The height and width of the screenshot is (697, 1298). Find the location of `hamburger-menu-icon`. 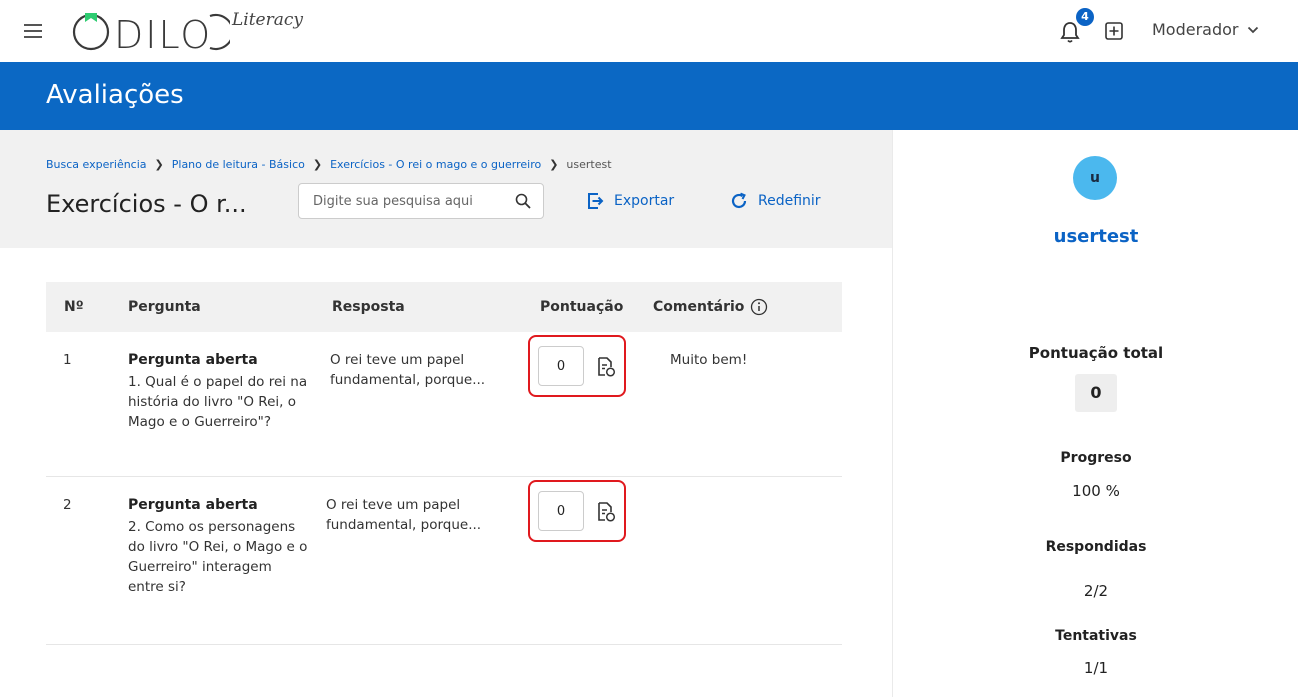

hamburger-menu-icon is located at coordinates (33, 31).